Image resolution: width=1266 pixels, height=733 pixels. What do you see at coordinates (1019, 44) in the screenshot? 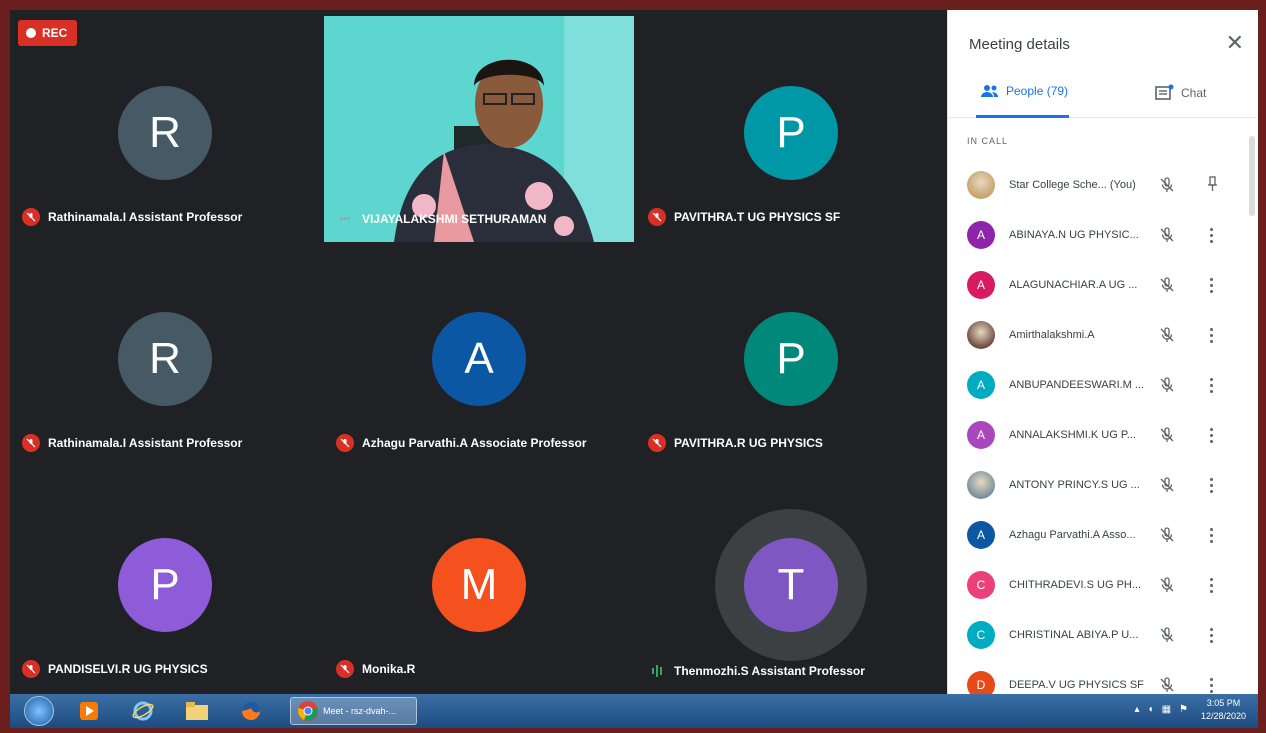
I see `panel-title: Meeting details` at bounding box center [1019, 44].